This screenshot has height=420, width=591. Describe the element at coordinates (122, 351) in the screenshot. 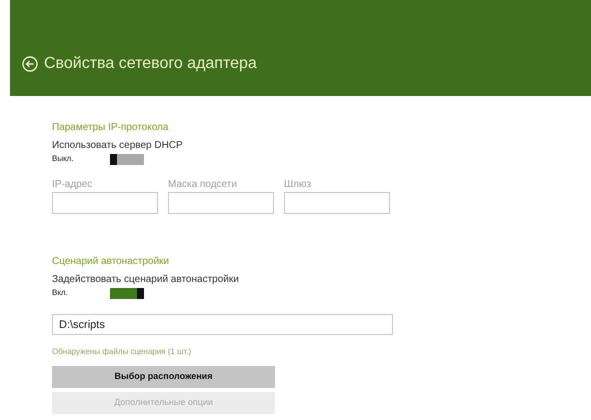

I see `status-note: Обнаружены файлы сценария (1 шт.)` at that location.